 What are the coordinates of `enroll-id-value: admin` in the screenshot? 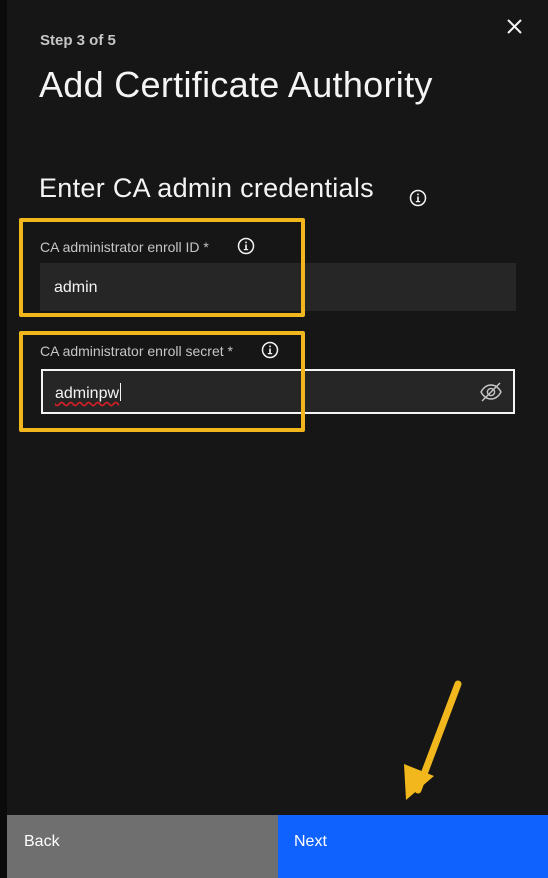 It's located at (76, 287).